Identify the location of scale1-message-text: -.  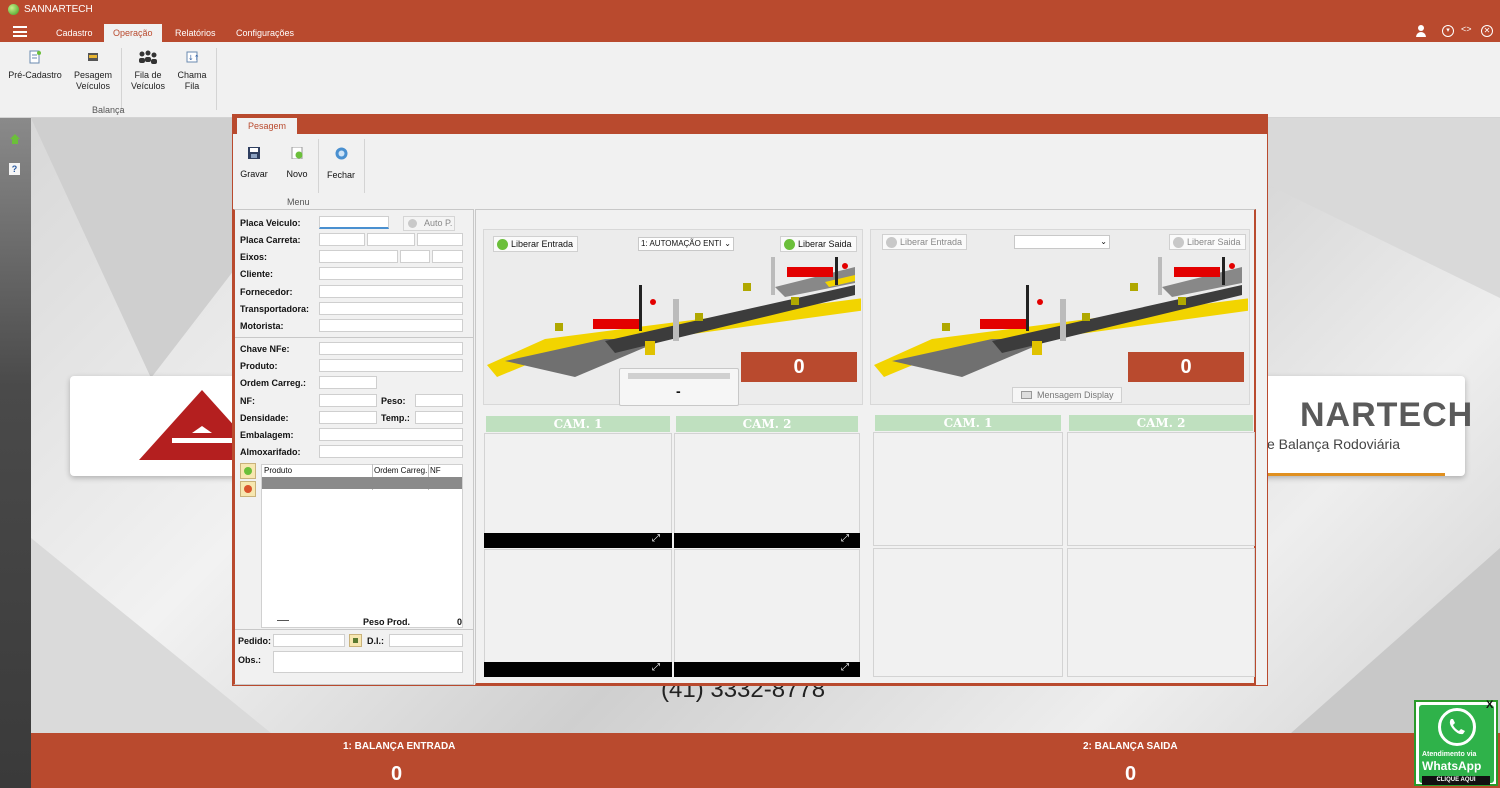
(678, 391).